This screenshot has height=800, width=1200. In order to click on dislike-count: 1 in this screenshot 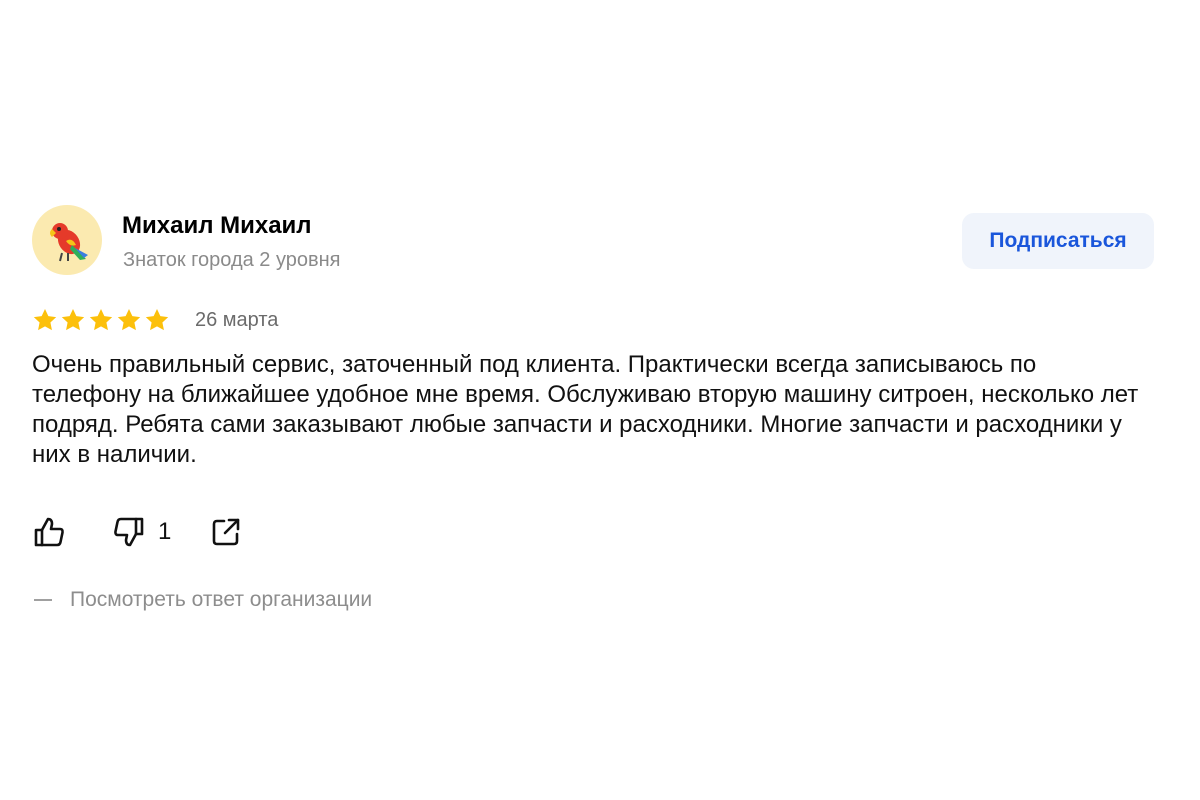, I will do `click(165, 531)`.